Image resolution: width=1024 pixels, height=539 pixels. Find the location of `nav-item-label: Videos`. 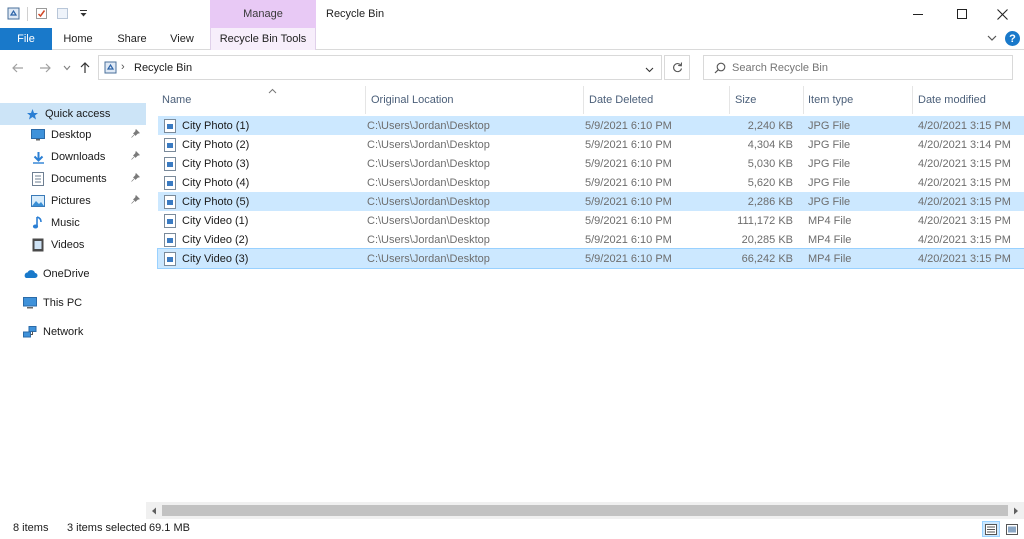

nav-item-label: Videos is located at coordinates (68, 245).